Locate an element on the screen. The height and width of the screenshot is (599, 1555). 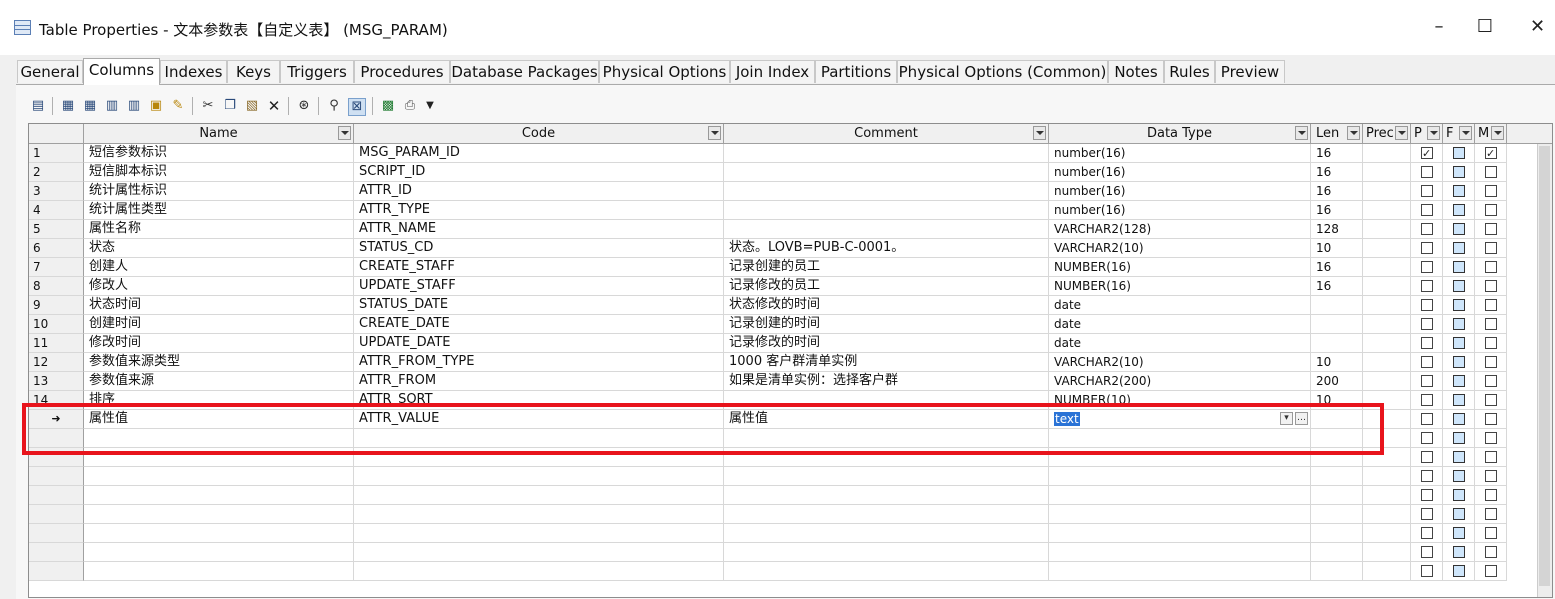
cell-length: 16 is located at coordinates (1337, 172).